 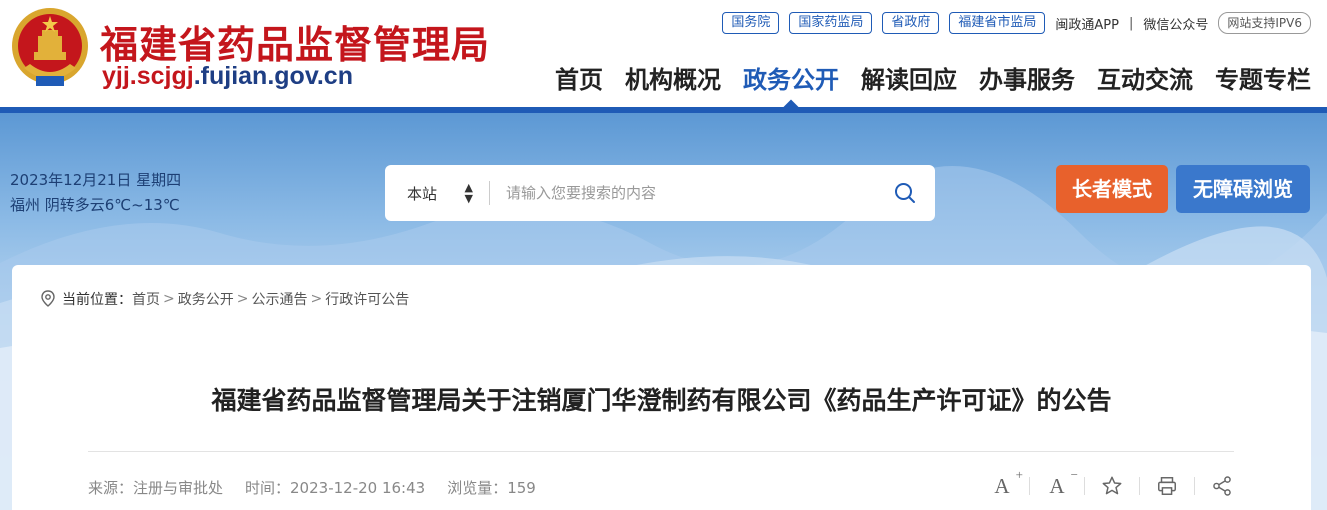 What do you see at coordinates (1167, 486) in the screenshot?
I see `print-icon` at bounding box center [1167, 486].